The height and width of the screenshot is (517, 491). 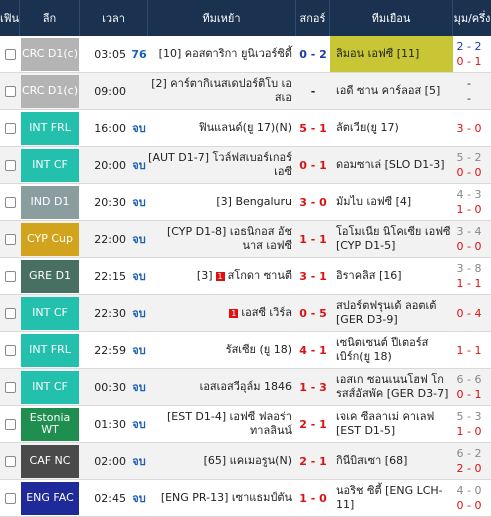 What do you see at coordinates (391, 202) in the screenshot?
I see `away-team: มัมไบ เอฟซี [4]` at bounding box center [391, 202].